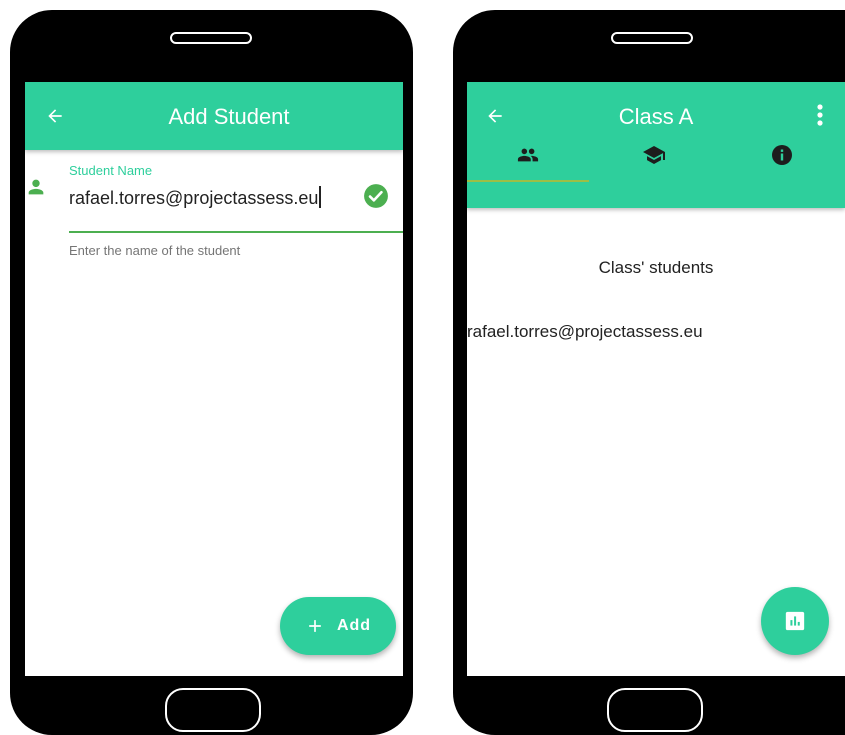  I want to click on add-button: Add, so click(338, 626).